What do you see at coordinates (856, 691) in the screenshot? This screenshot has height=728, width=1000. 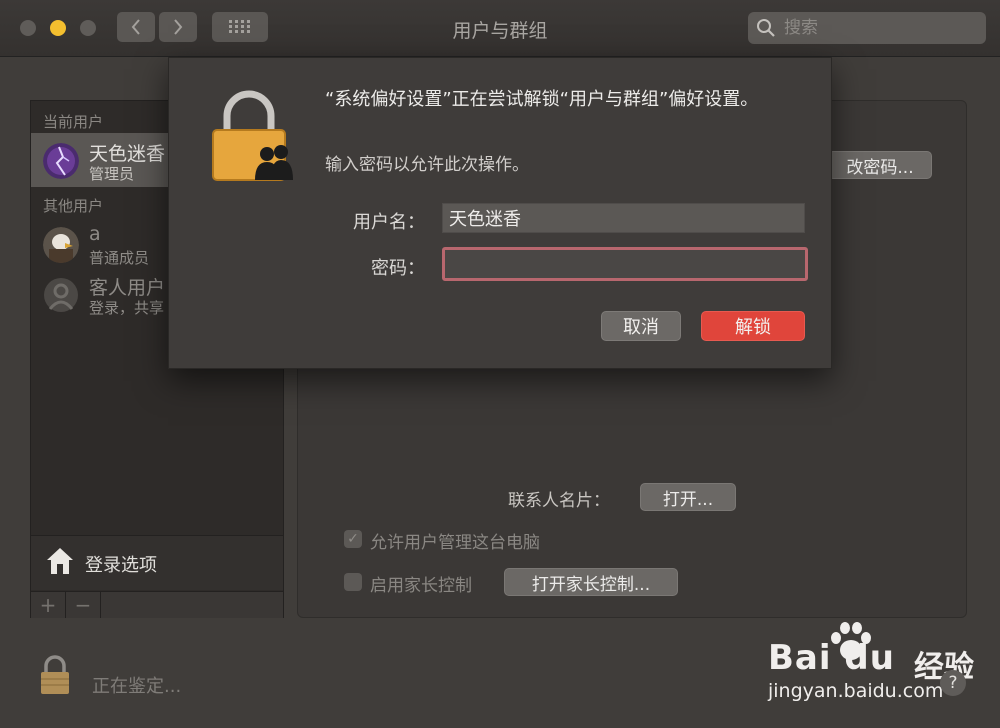 I see `watermark-url: jingyan.baidu.com` at bounding box center [856, 691].